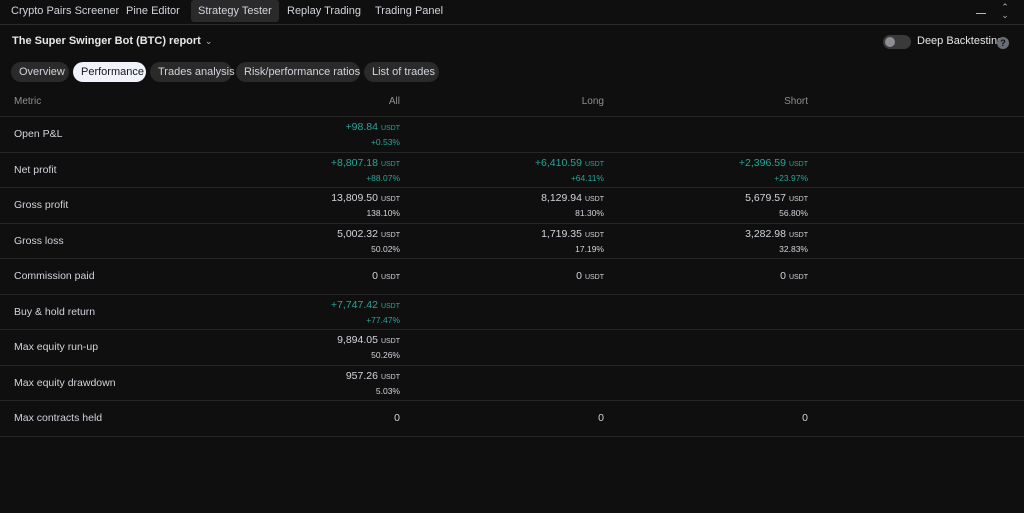 The image size is (1024, 513). Describe the element at coordinates (385, 355) in the screenshot. I see `cell-percent: 50.26%` at that location.